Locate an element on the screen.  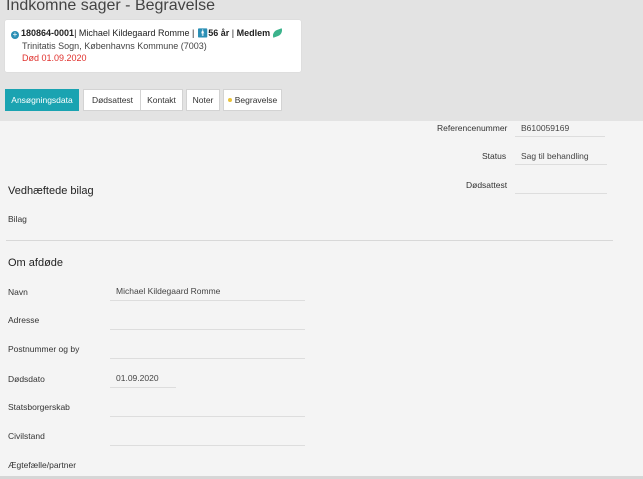
address-label: Adresse is located at coordinates (24, 320).